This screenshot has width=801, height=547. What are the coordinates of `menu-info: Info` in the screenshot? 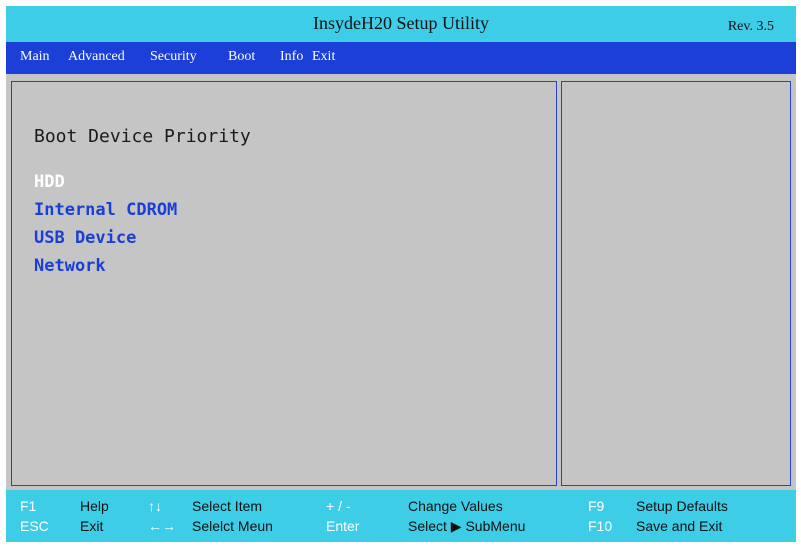 It's located at (291, 57).